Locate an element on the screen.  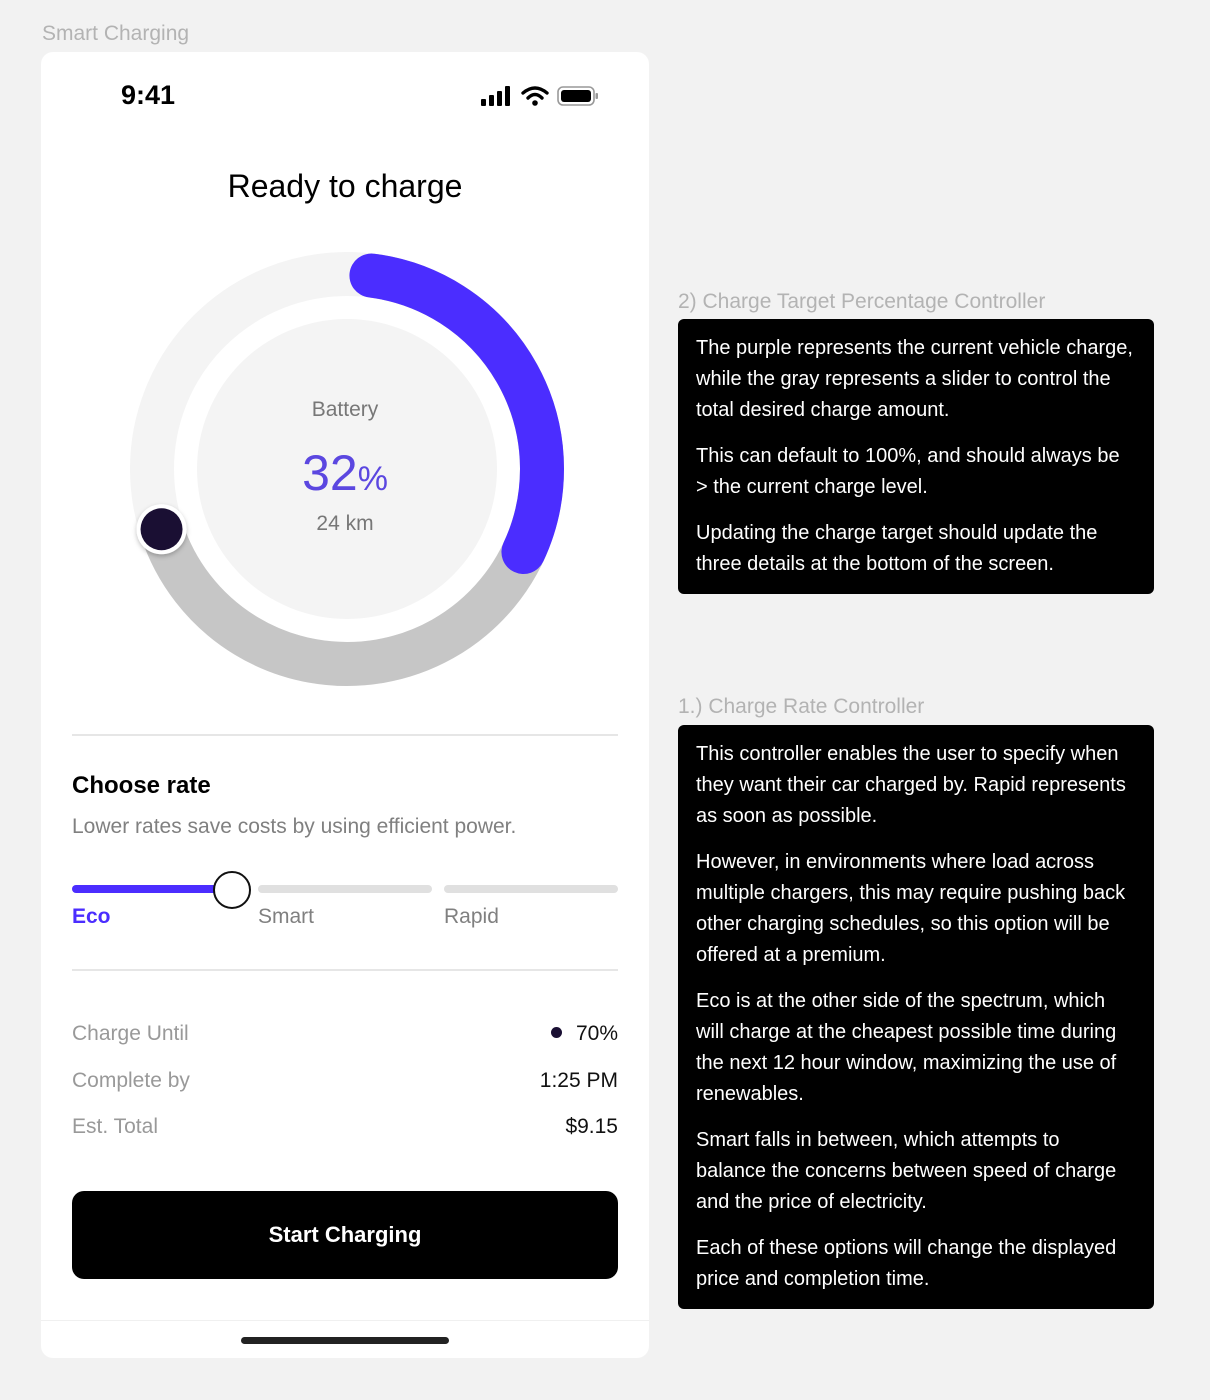
rate-option-smart: Smart is located at coordinates (286, 917).